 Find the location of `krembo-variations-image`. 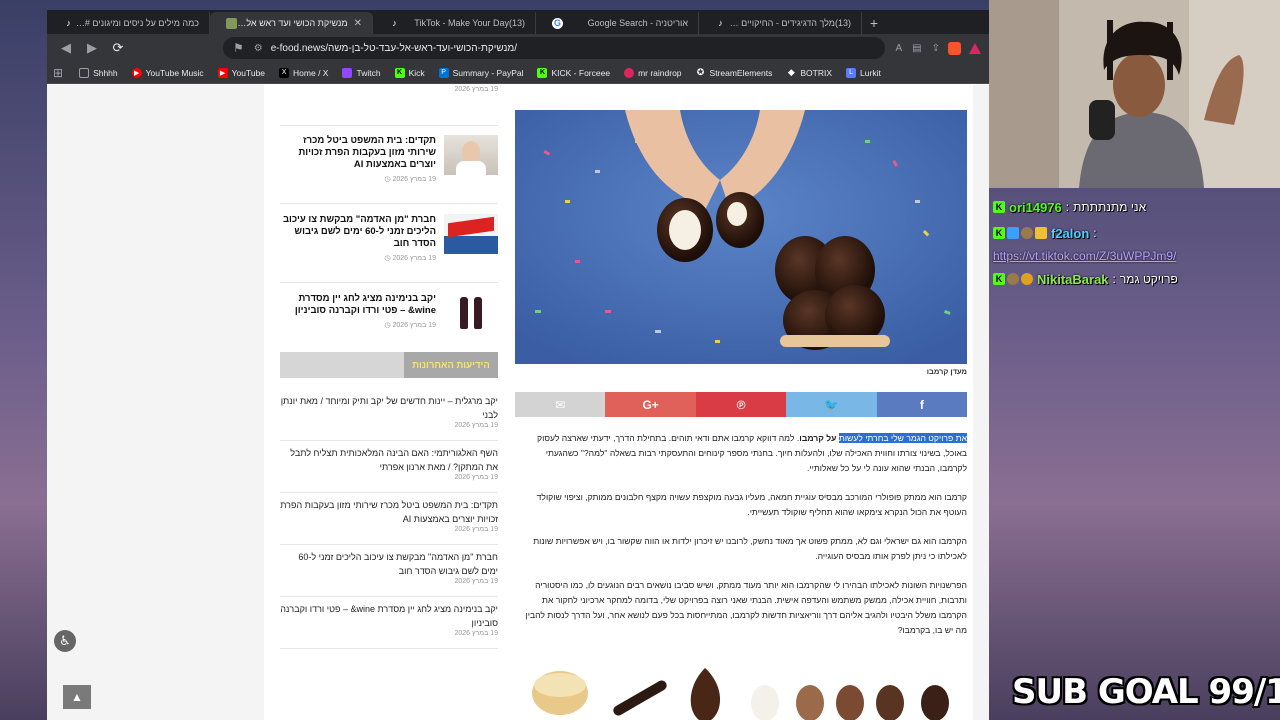

krembo-variations-image is located at coordinates (741, 691).